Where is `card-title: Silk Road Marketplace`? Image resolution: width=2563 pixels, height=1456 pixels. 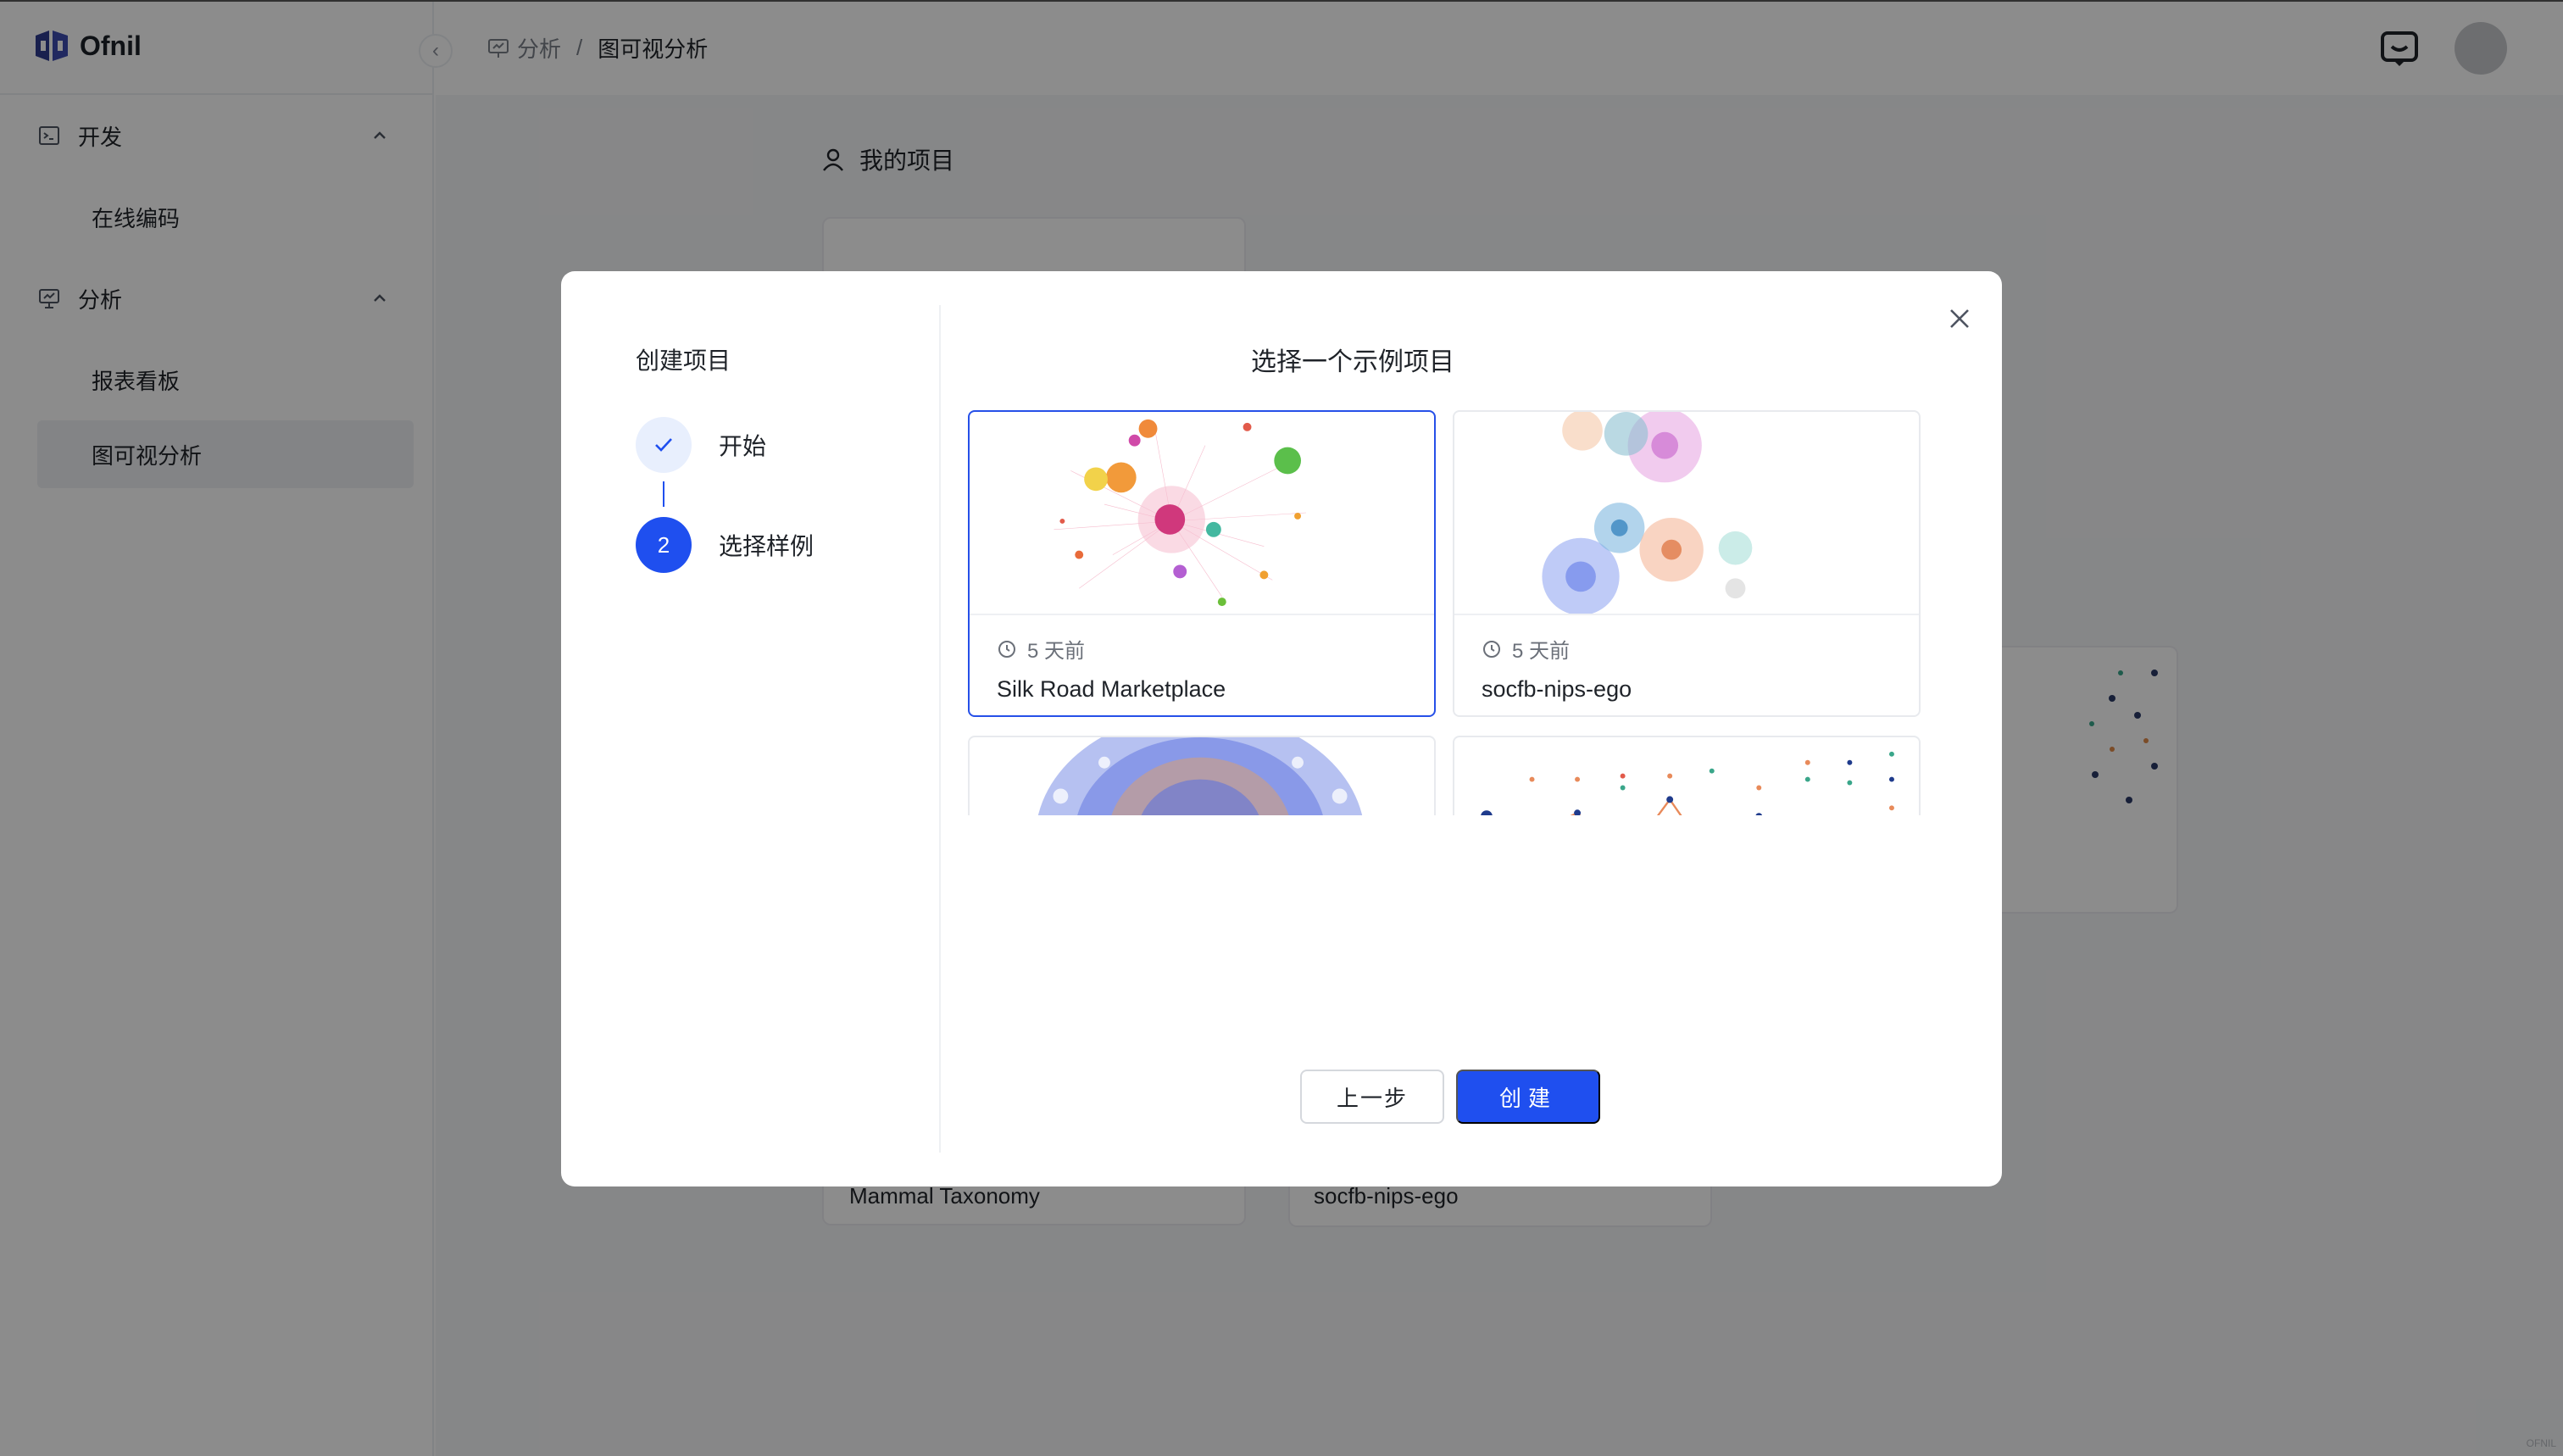 card-title: Silk Road Marketplace is located at coordinates (1111, 689).